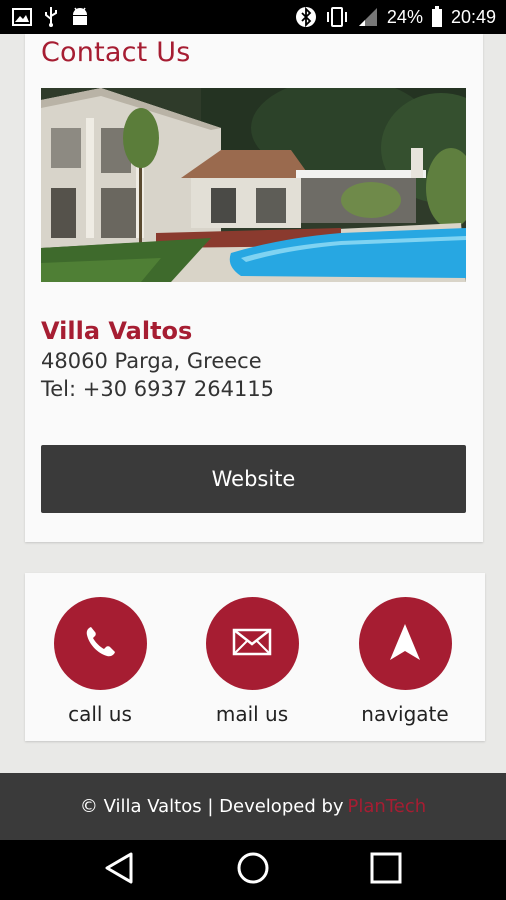  Describe the element at coordinates (157, 389) in the screenshot. I see `phone-number: Tel: +30 6937 264115` at that location.